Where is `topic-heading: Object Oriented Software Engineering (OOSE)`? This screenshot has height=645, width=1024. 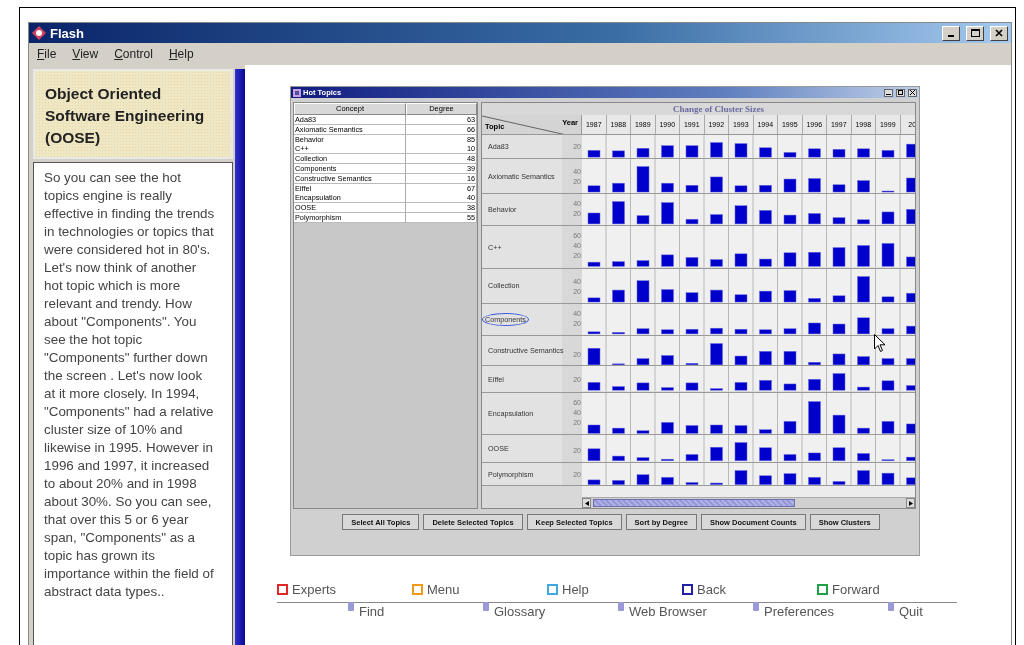 topic-heading: Object Oriented Software Engineering (OOSE) is located at coordinates (133, 114).